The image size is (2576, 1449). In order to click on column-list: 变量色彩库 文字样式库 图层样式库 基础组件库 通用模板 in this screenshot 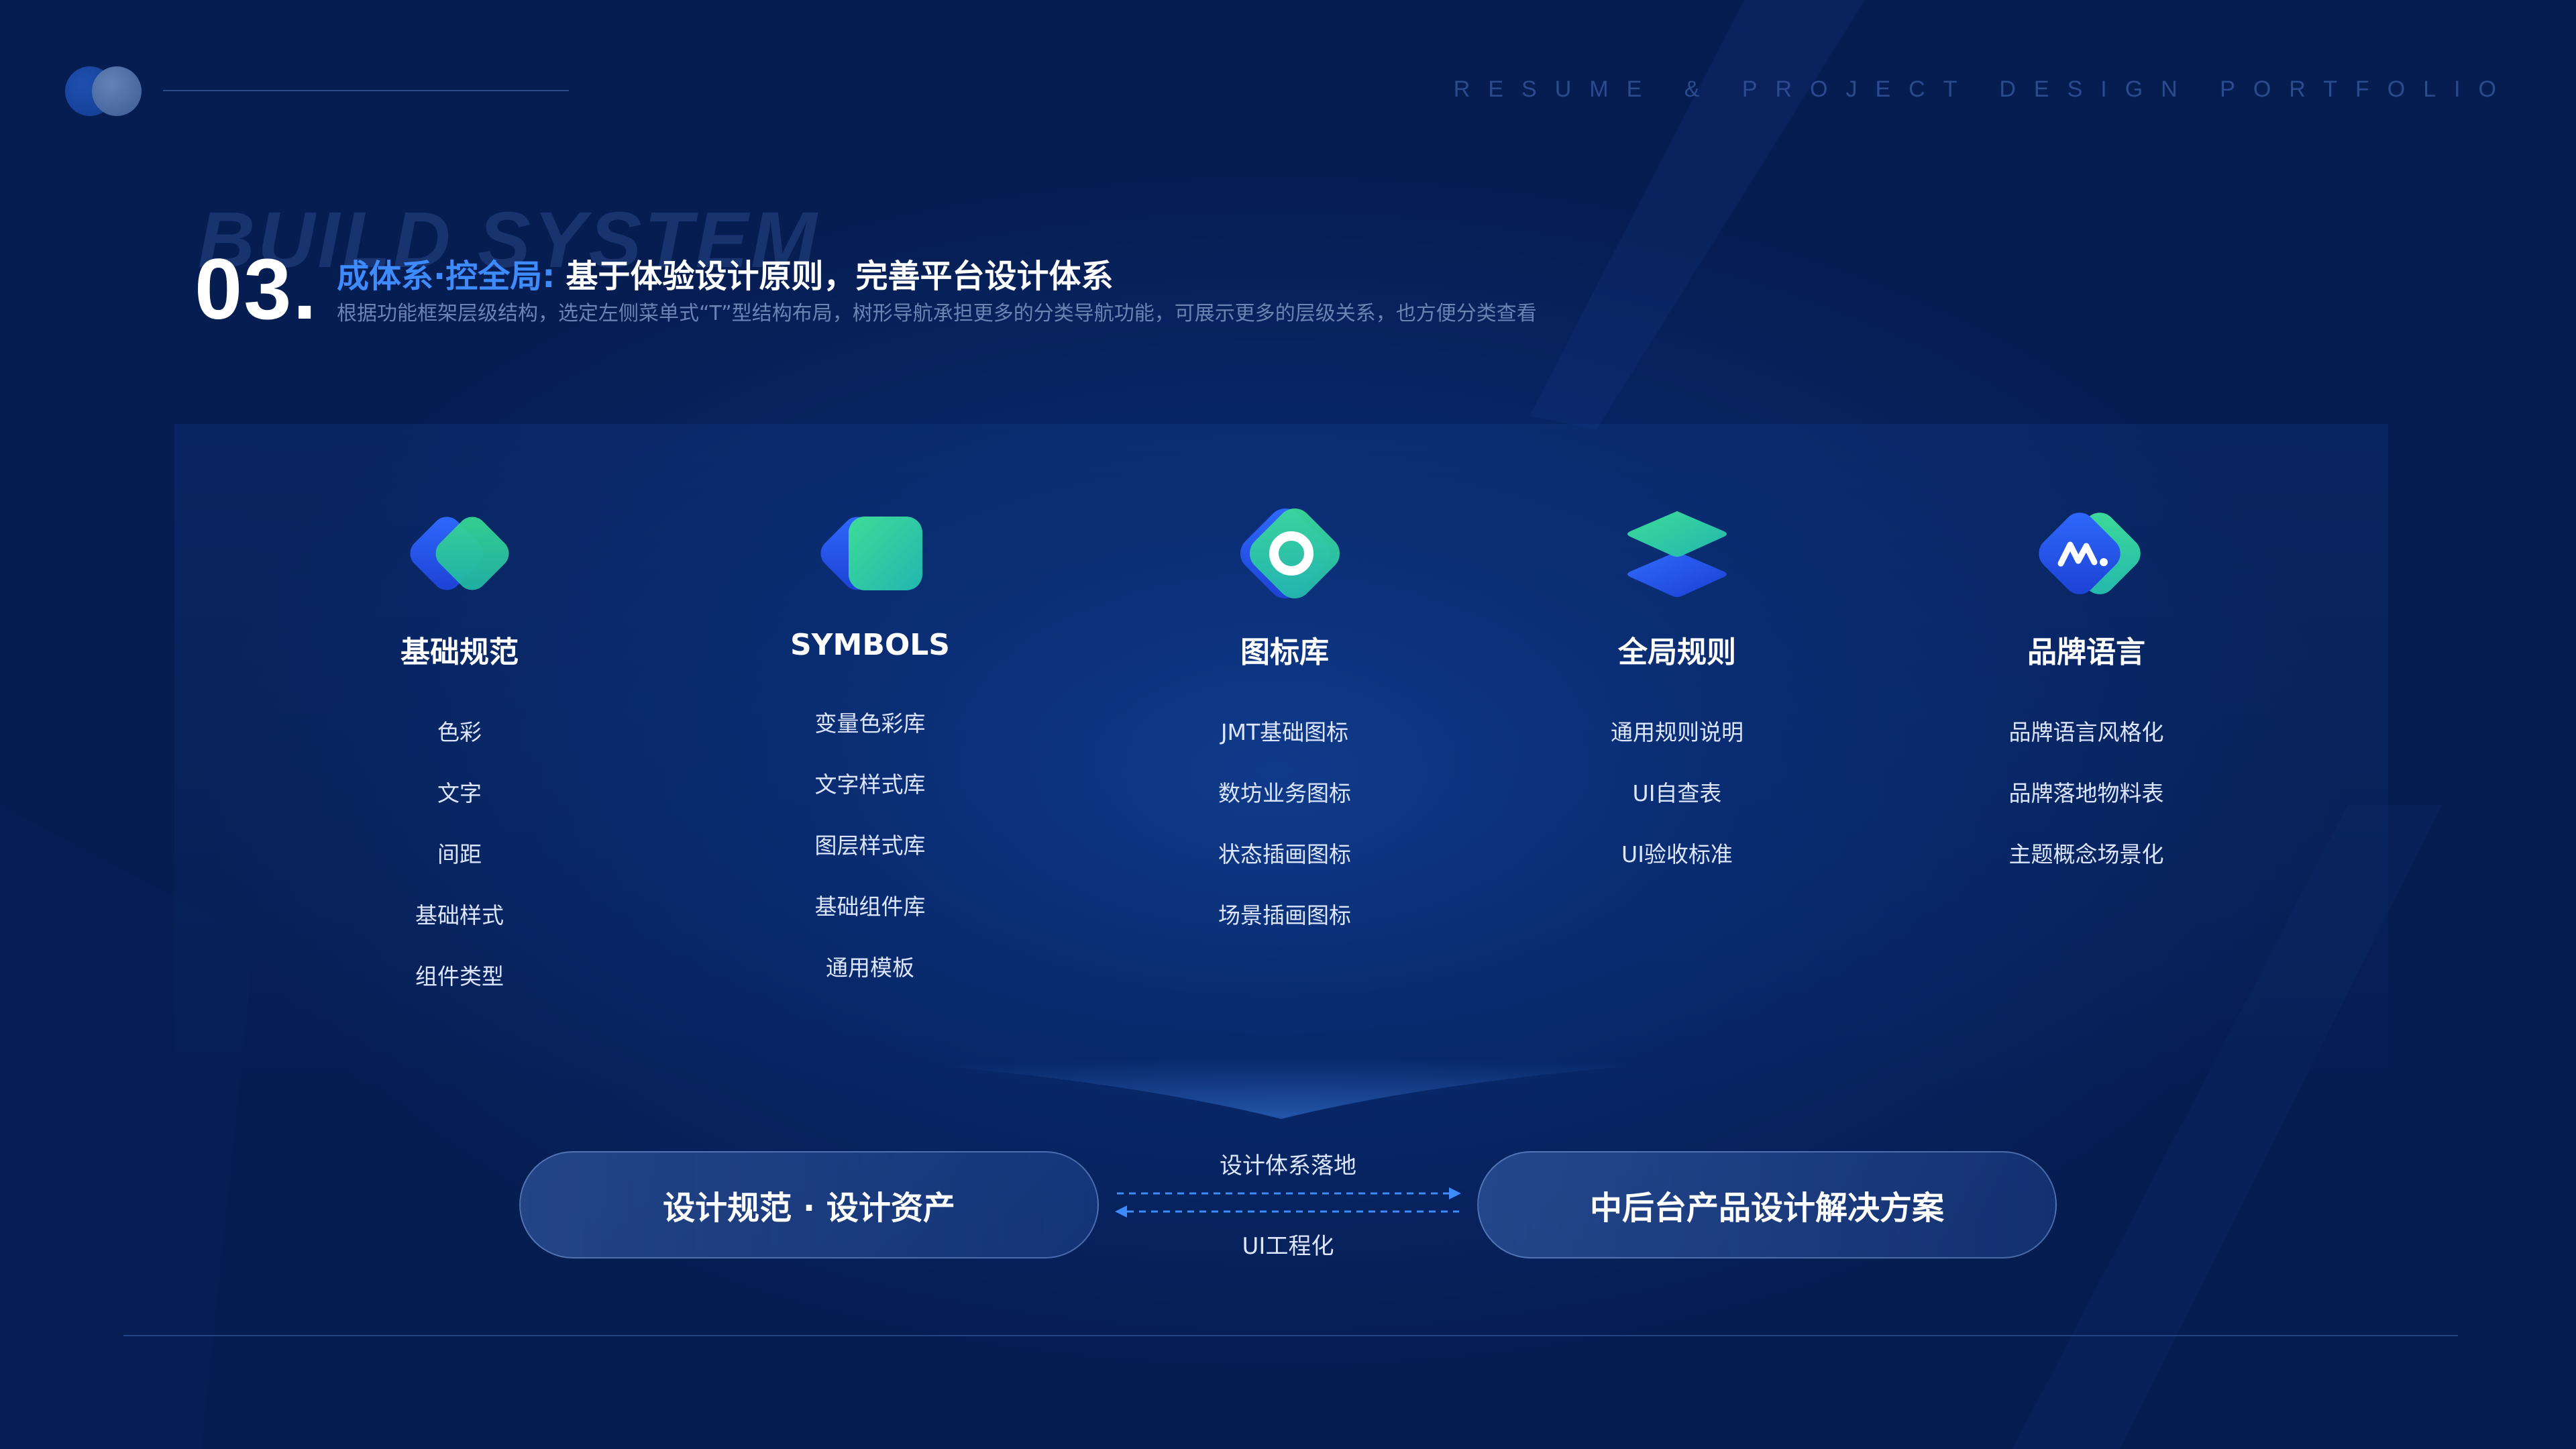, I will do `click(870, 845)`.